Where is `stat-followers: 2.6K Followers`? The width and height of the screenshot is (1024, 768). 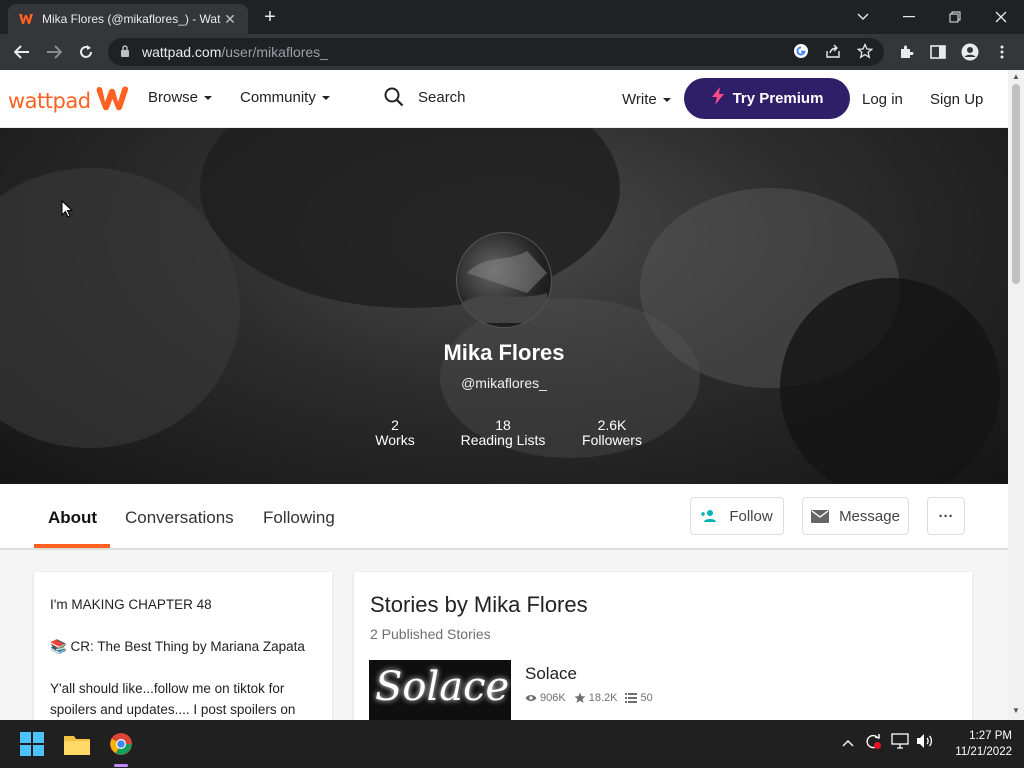 stat-followers: 2.6K Followers is located at coordinates (612, 433).